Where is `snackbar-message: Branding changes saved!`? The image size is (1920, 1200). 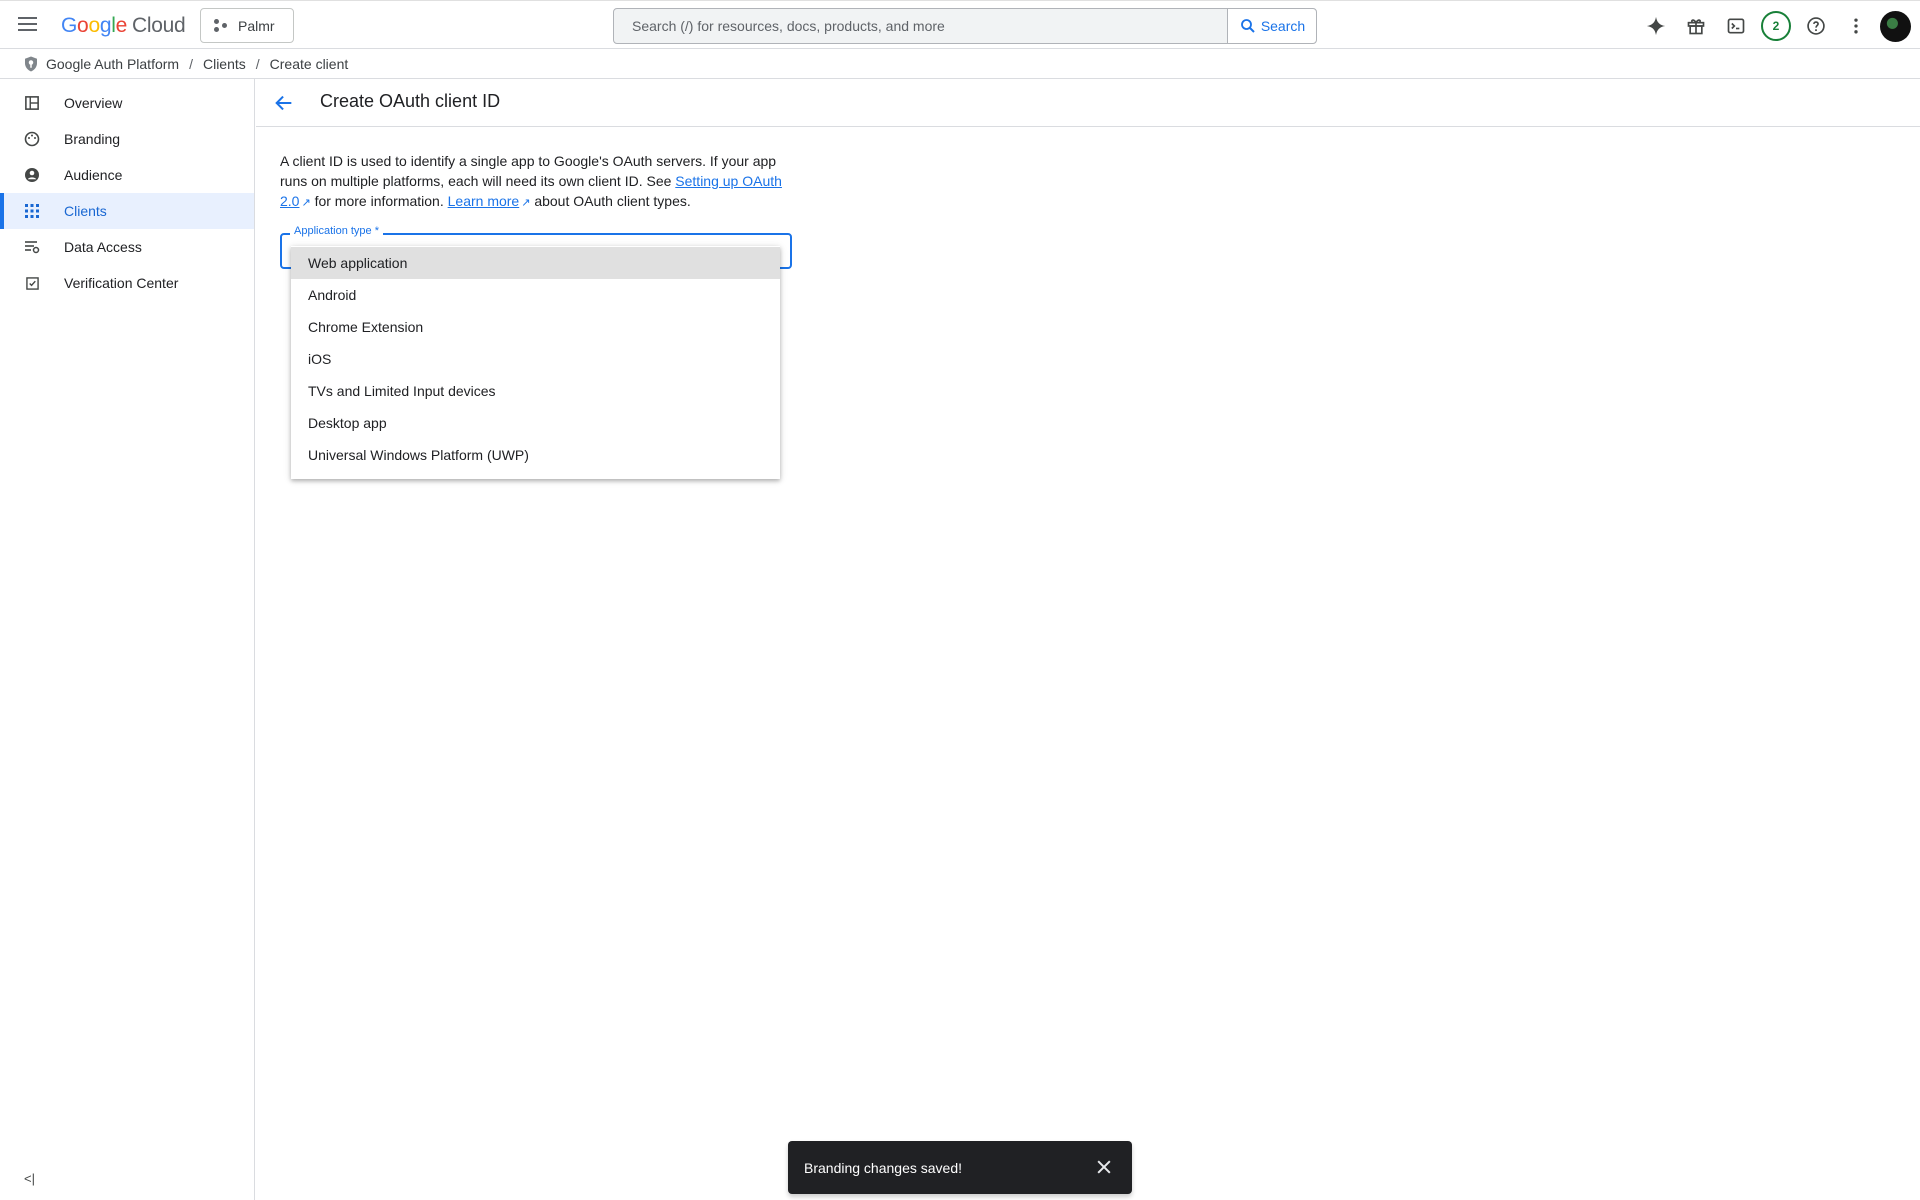 snackbar-message: Branding changes saved! is located at coordinates (883, 1167).